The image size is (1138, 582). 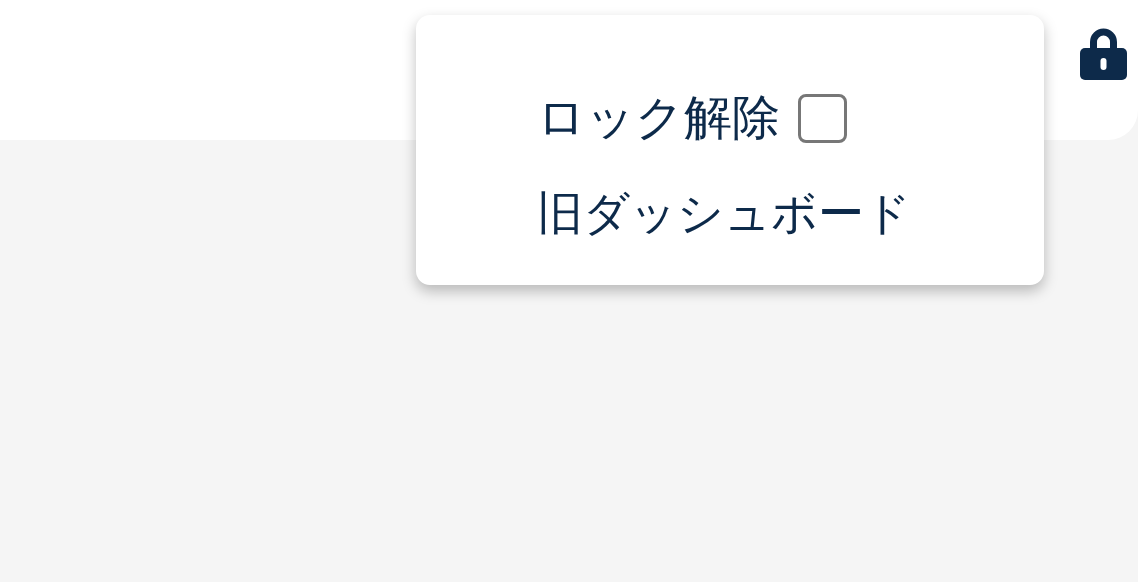 I want to click on menu-link: 旧ダッシュボード, so click(x=790, y=213).